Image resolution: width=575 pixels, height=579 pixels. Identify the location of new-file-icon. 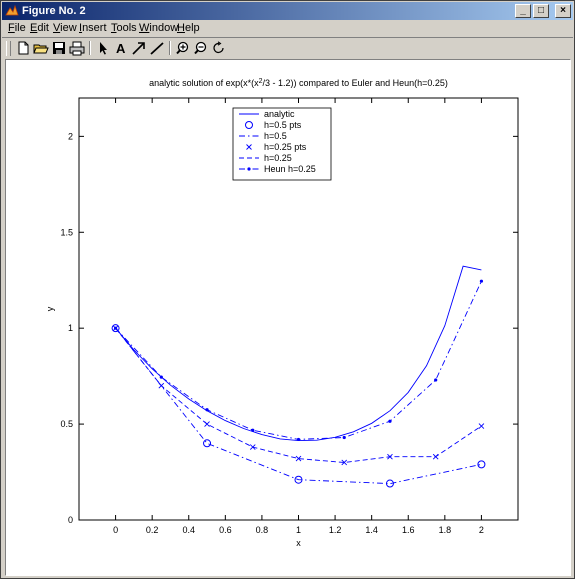
(23, 48).